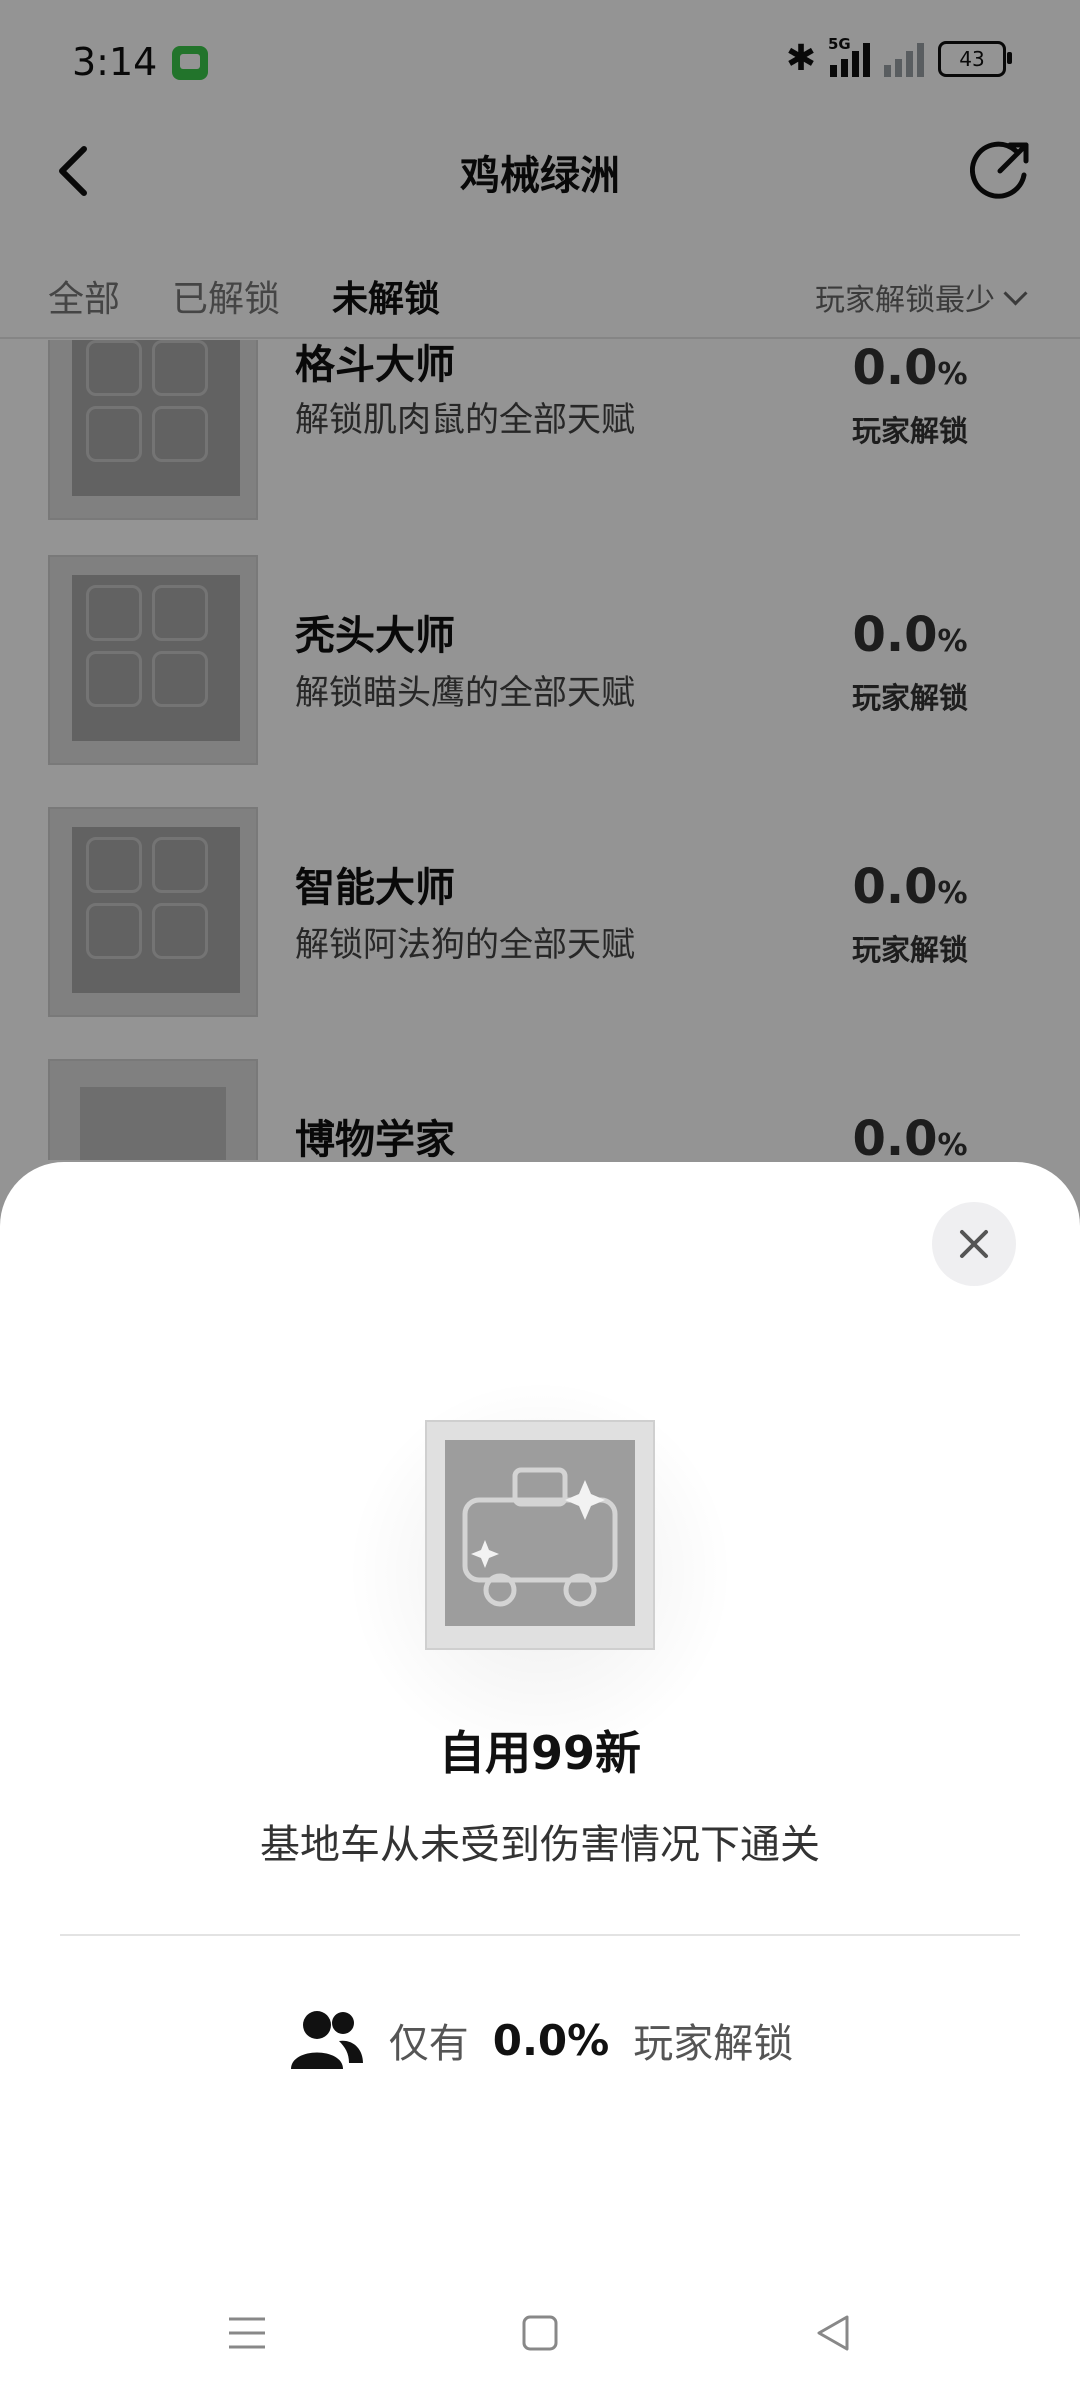 The height and width of the screenshot is (2400, 1080). I want to click on system-nav-bar, so click(540, 2333).